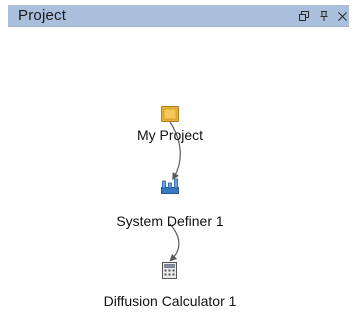 This screenshot has width=357, height=335. What do you see at coordinates (170, 116) in the screenshot?
I see `folder-icon` at bounding box center [170, 116].